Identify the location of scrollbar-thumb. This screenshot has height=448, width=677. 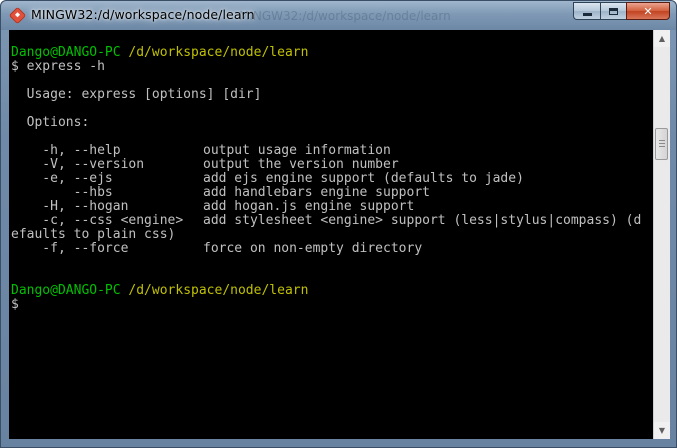
(661, 144).